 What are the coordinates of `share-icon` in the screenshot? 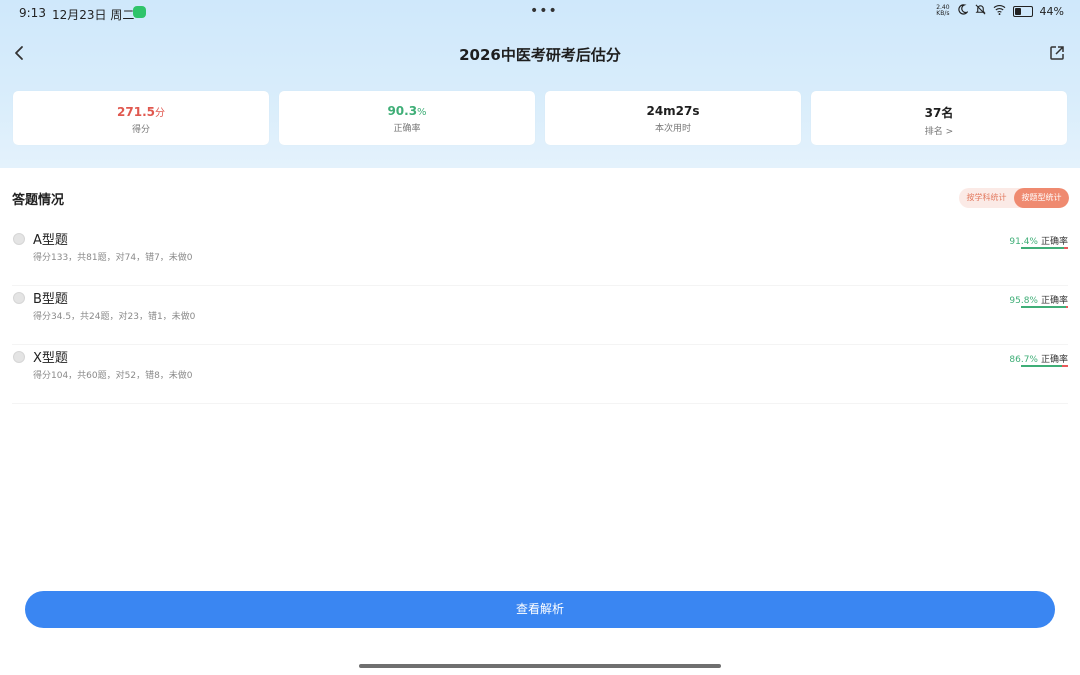 It's located at (1057, 53).